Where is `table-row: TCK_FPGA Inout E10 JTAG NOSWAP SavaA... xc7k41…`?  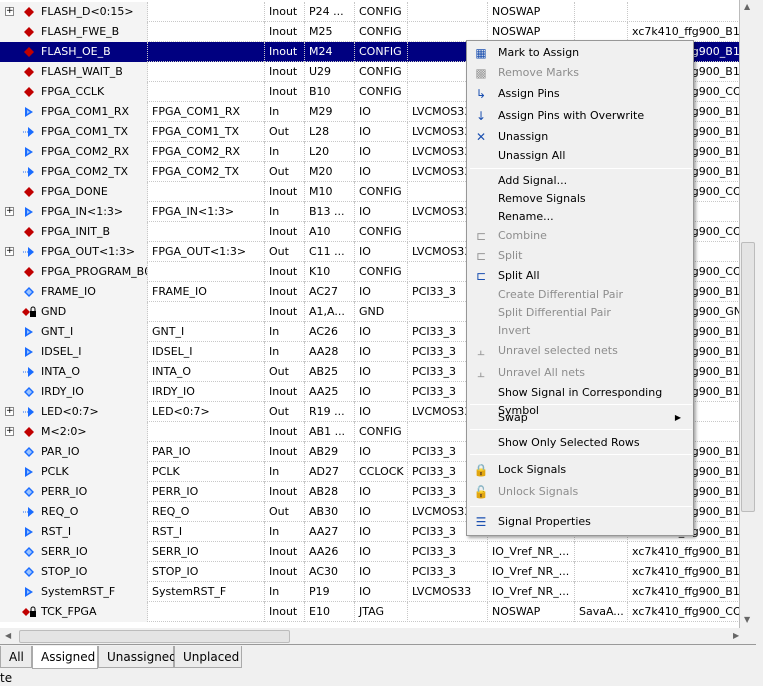 table-row: TCK_FPGA Inout E10 JTAG NOSWAP SavaA... xc7k41… is located at coordinates (369, 612).